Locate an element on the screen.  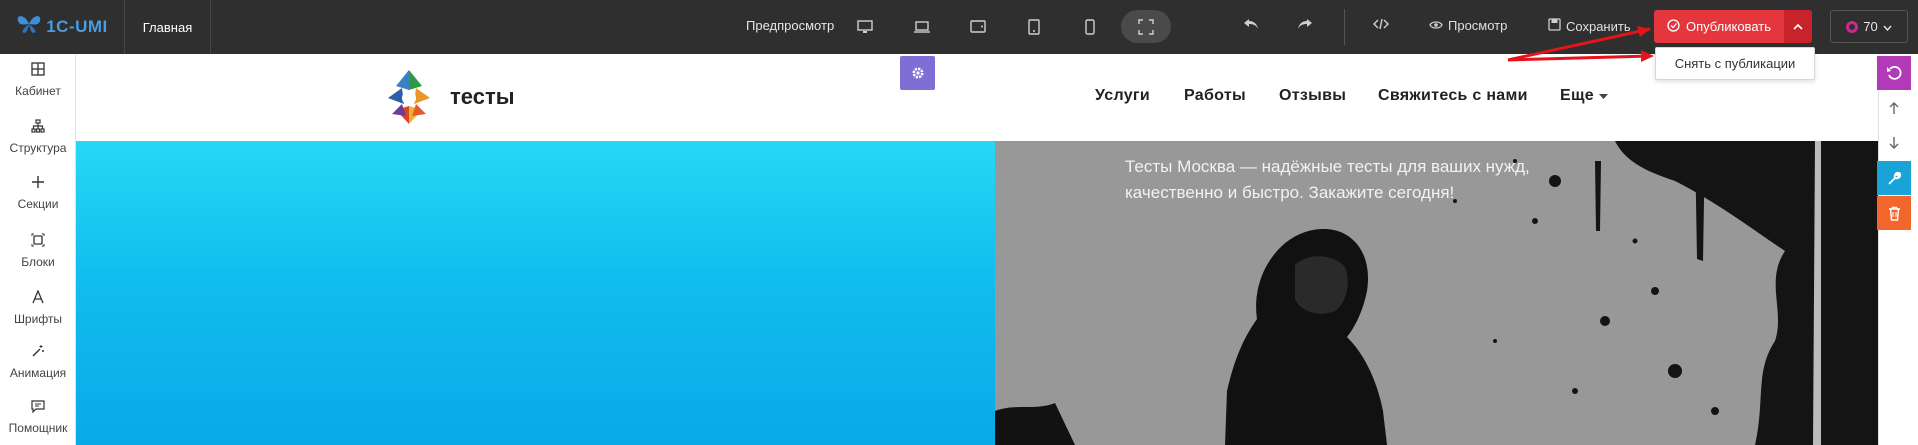
sidebar-item-cabinet: Кабинет is located at coordinates (38, 80).